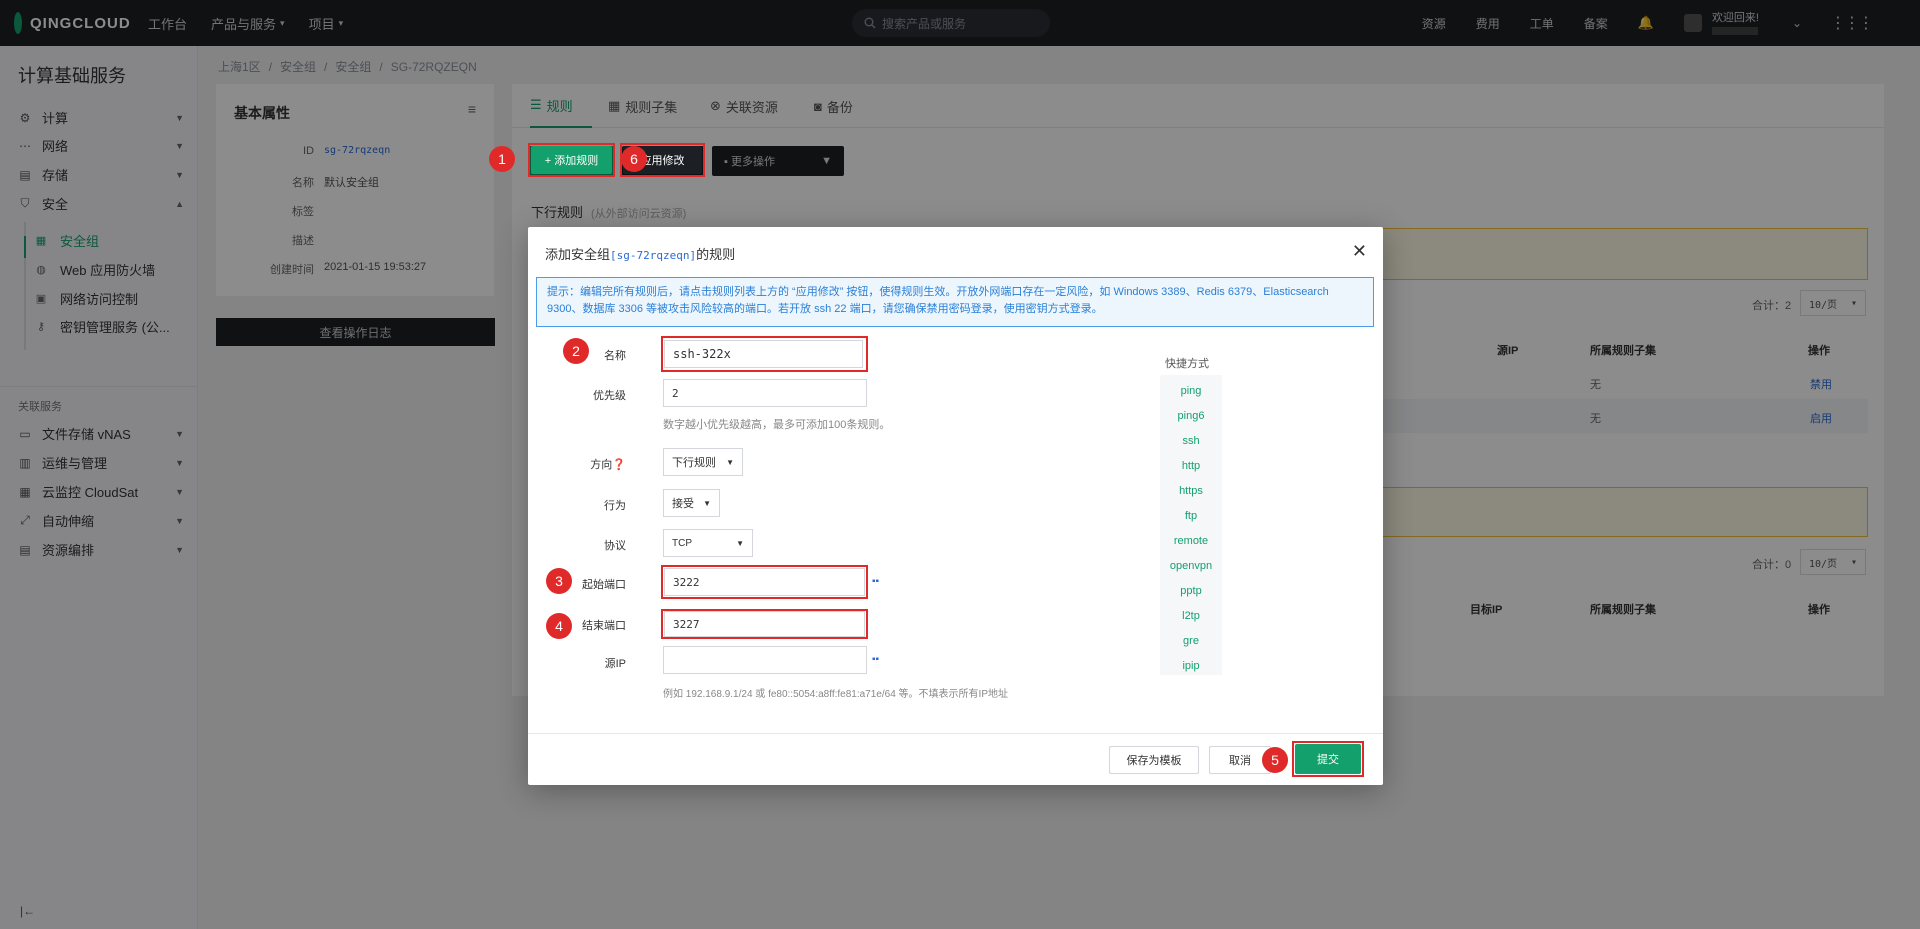  I want to click on protocol-select: TCP ▼, so click(708, 543).